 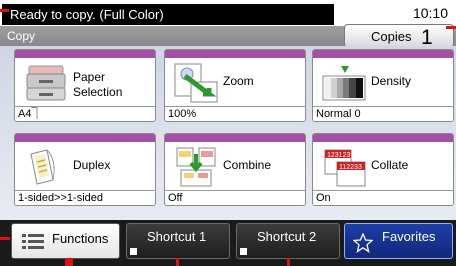 I want to click on functions-button: Functions, so click(x=65, y=241).